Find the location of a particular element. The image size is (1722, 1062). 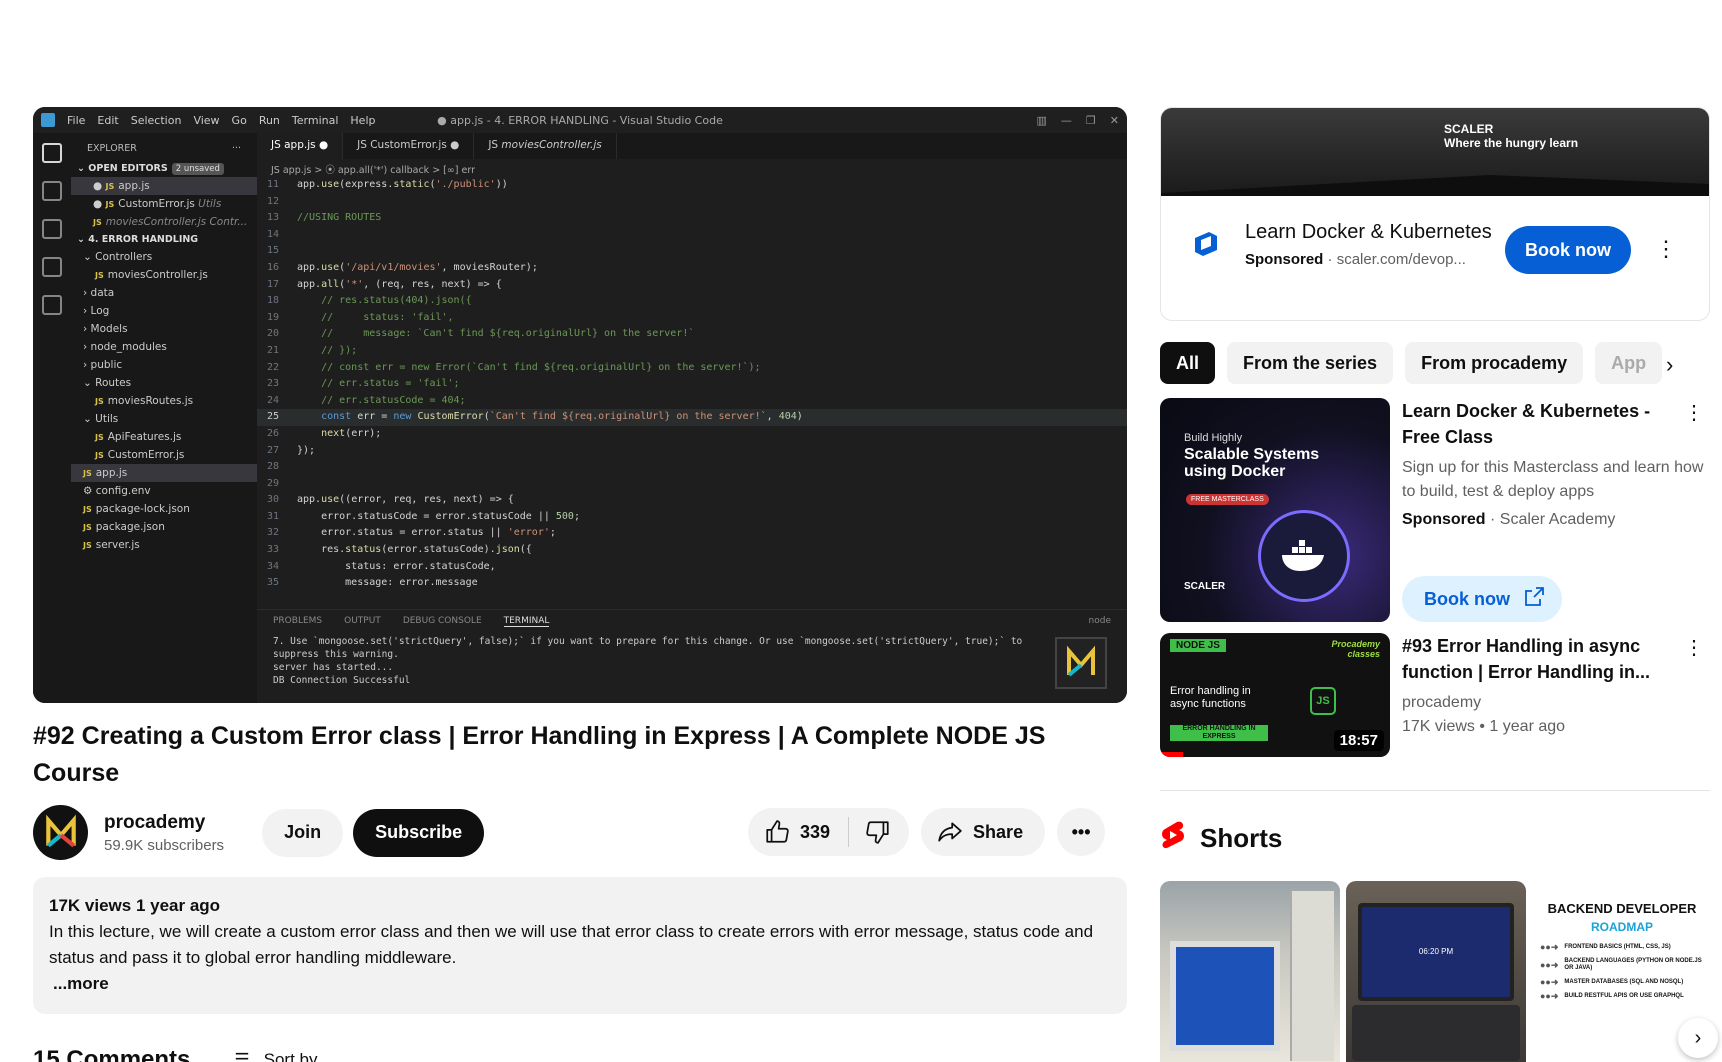

dislike-button is located at coordinates (879, 832).